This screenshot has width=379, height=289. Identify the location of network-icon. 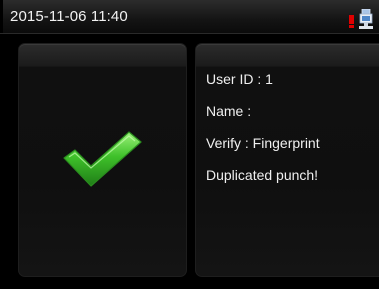
(366, 19).